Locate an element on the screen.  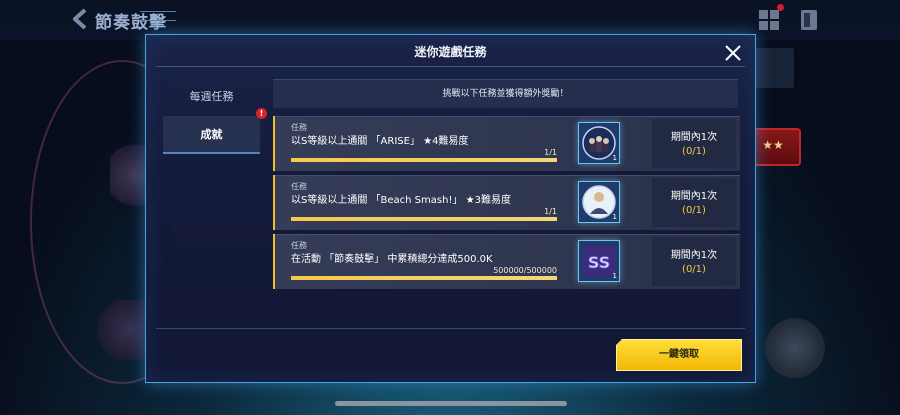
notification-dot is located at coordinates (780, 7).